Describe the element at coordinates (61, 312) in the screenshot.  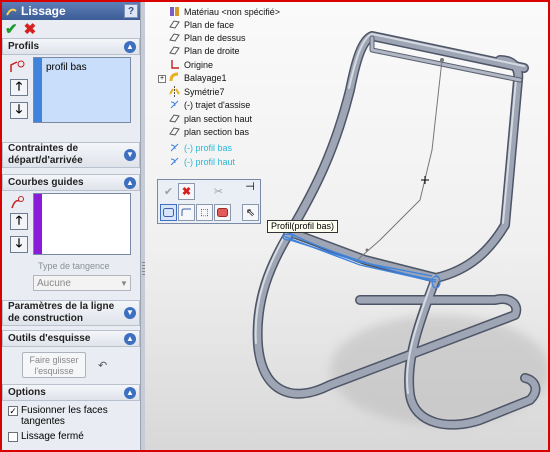
I see `group-parametres-label: Paramètres de la ligne de construction` at that location.